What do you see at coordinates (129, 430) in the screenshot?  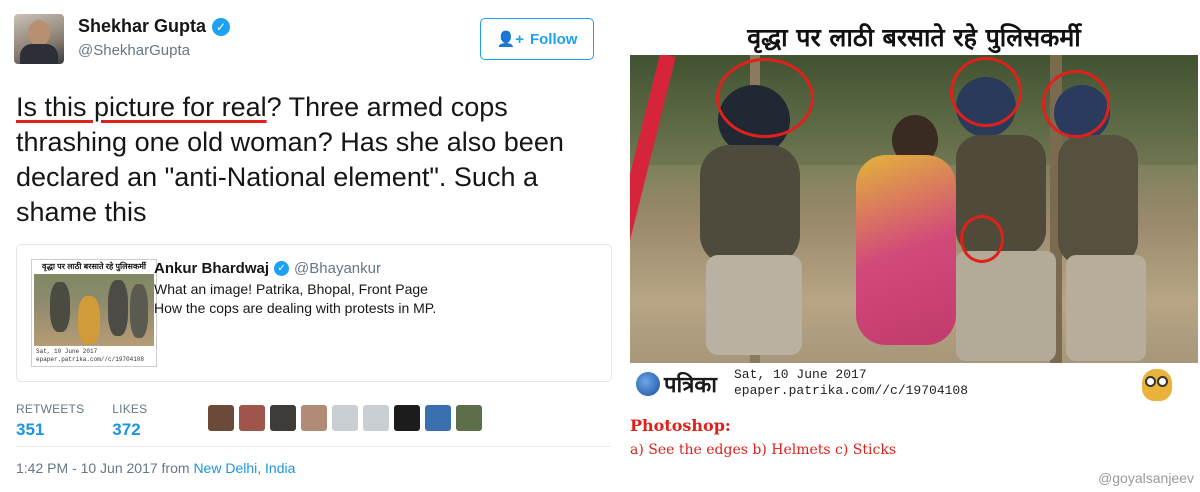 I see `likes-count: 372` at bounding box center [129, 430].